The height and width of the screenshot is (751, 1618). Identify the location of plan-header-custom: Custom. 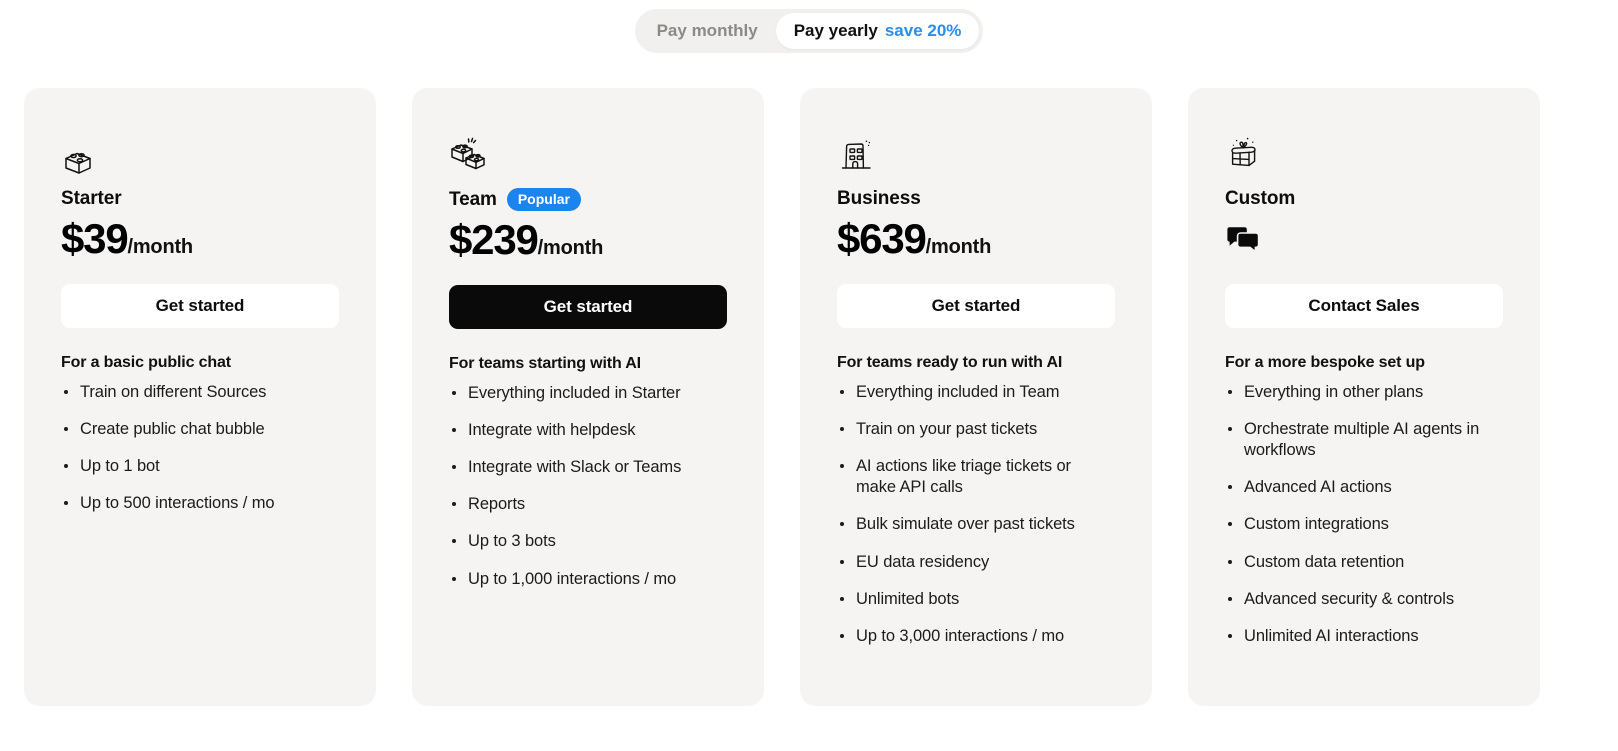
(1364, 199).